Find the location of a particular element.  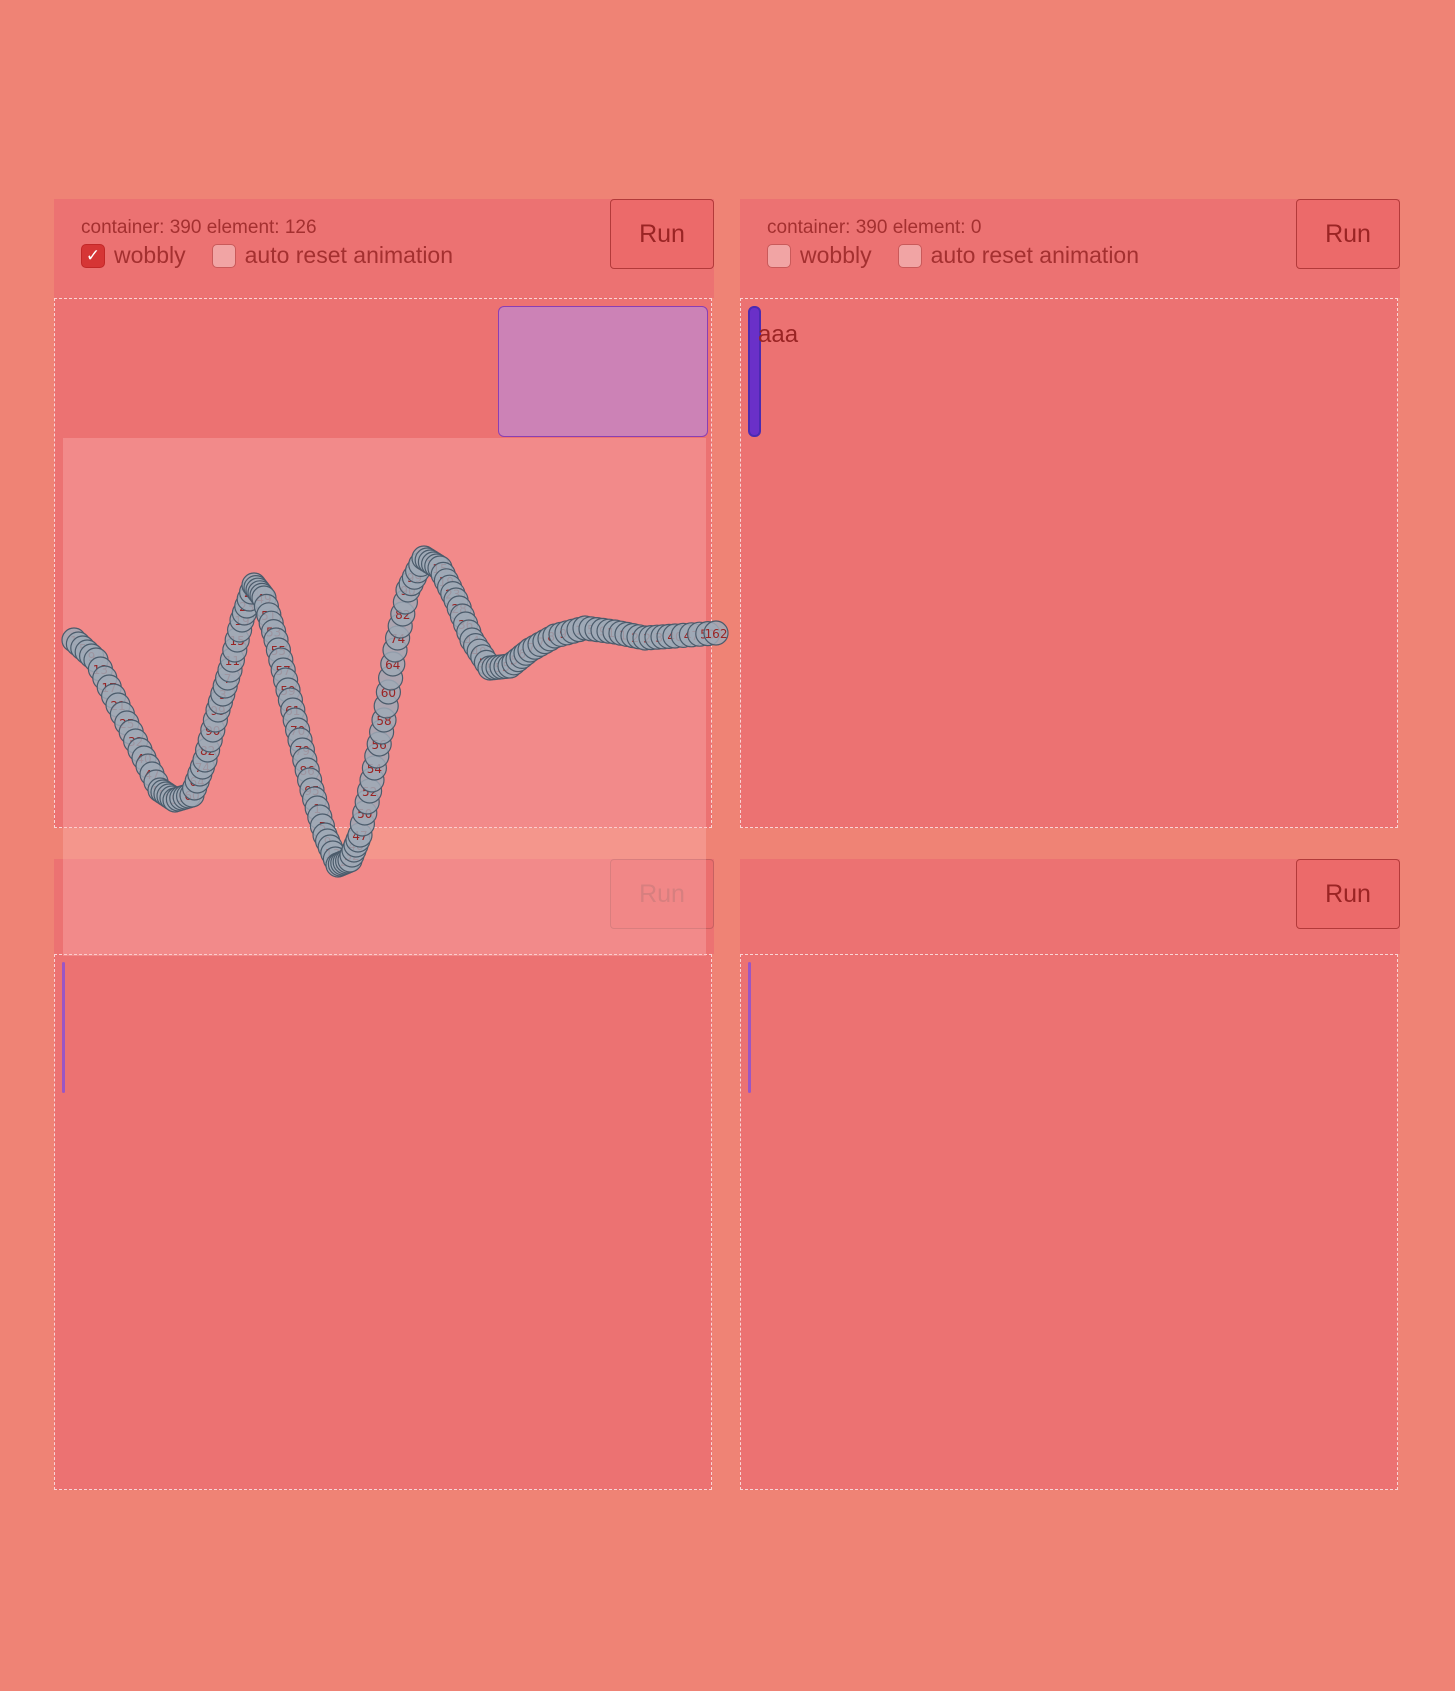

wobbly-checkbox is located at coordinates (779, 255).